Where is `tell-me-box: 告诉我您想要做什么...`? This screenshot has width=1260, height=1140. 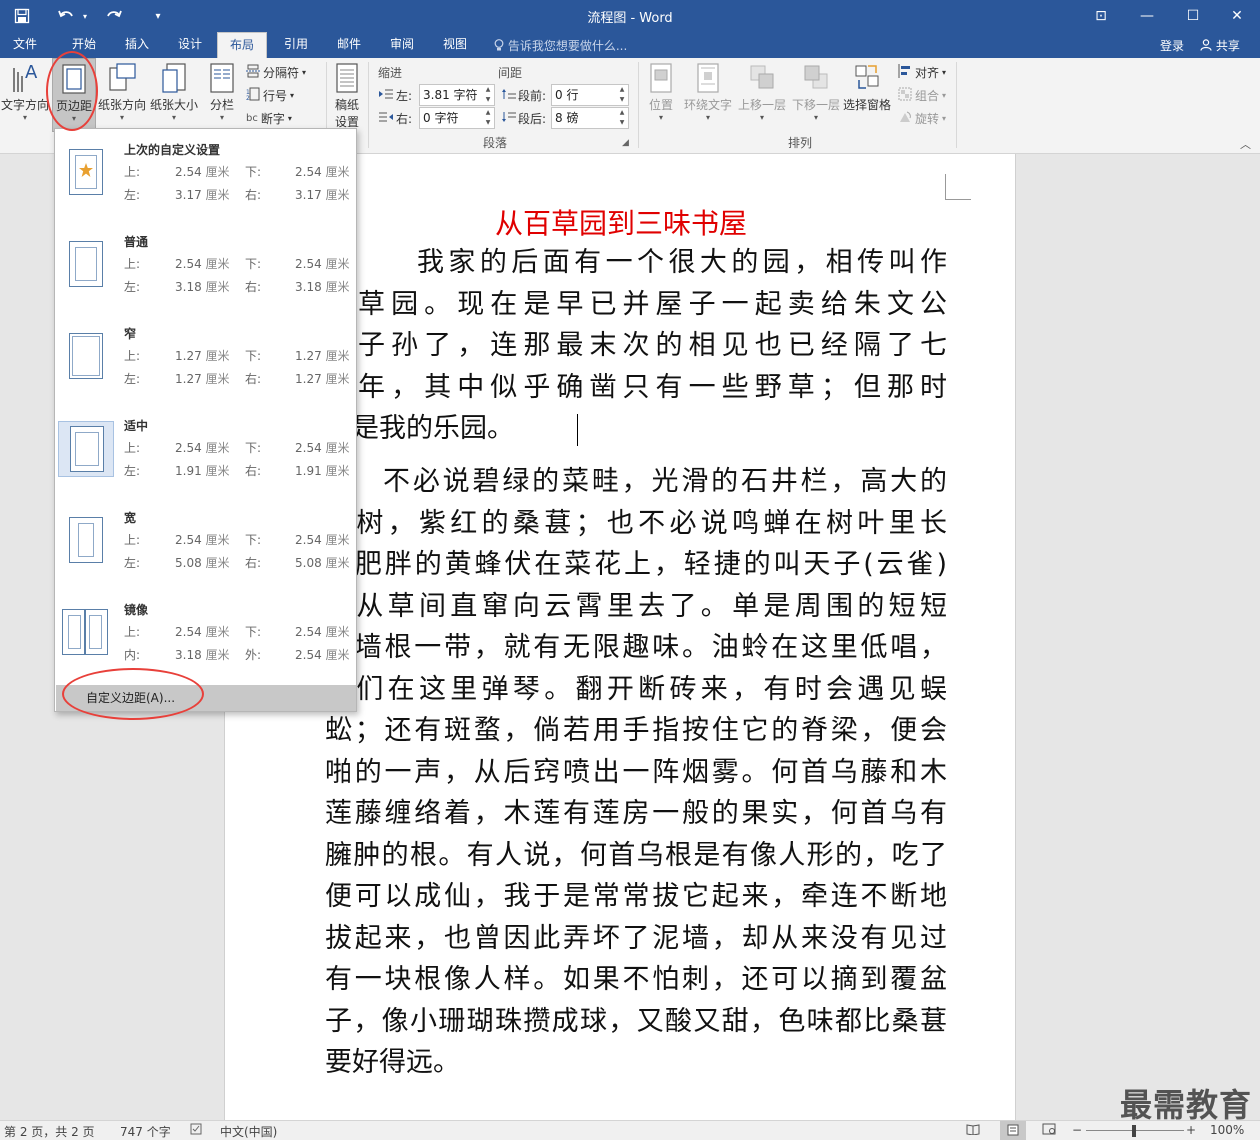
tell-me-box: 告诉我您想要做什么... is located at coordinates (560, 45).